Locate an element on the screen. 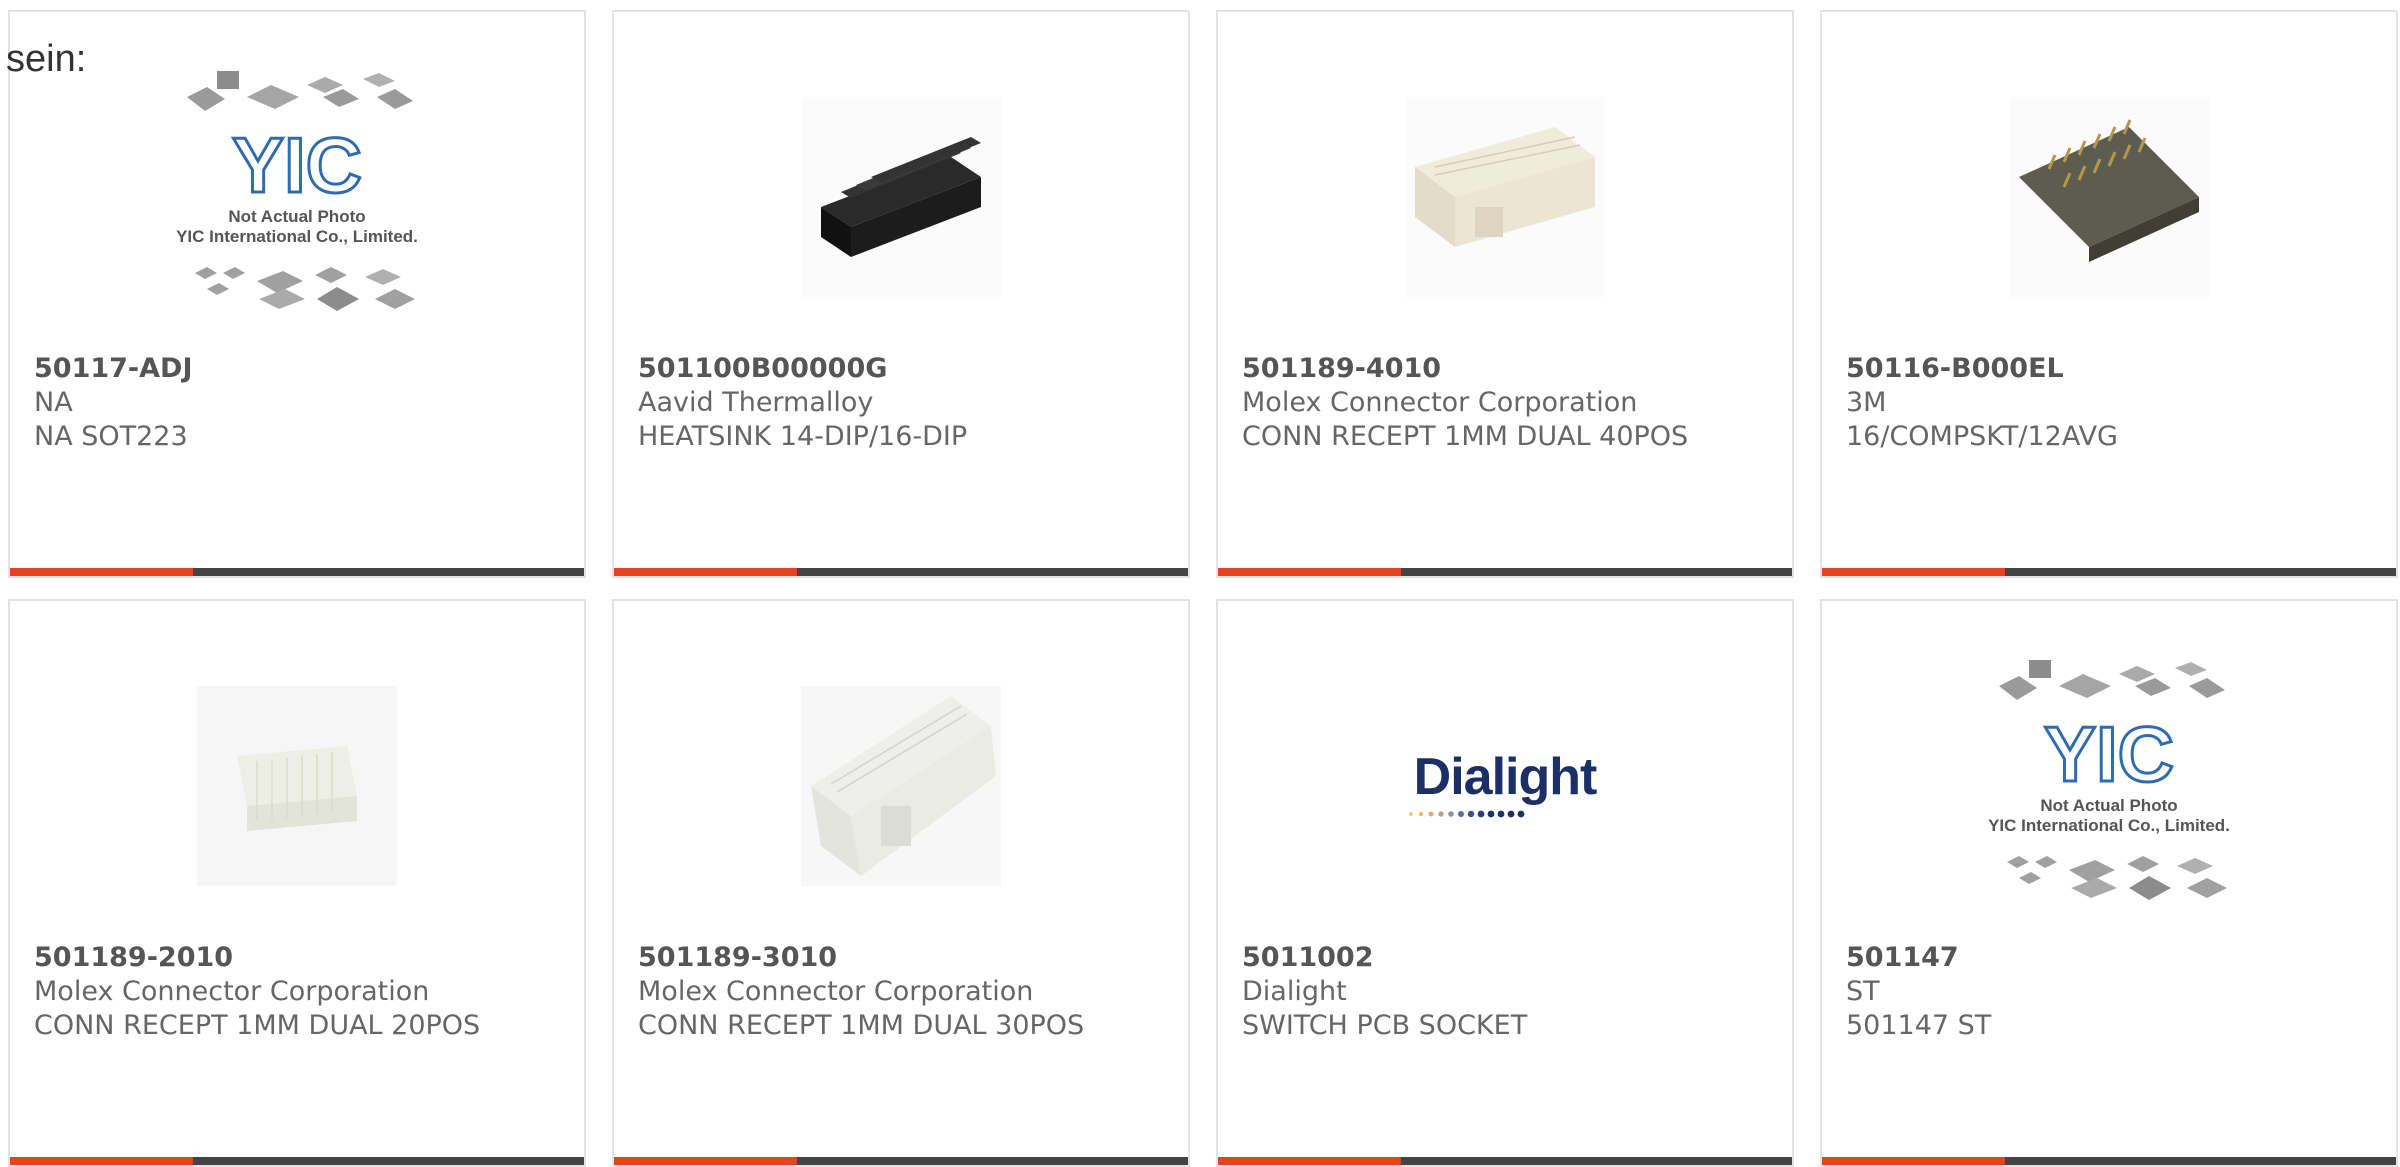 This screenshot has width=2400, height=1167. part-number: 501189-3010 is located at coordinates (907, 958).